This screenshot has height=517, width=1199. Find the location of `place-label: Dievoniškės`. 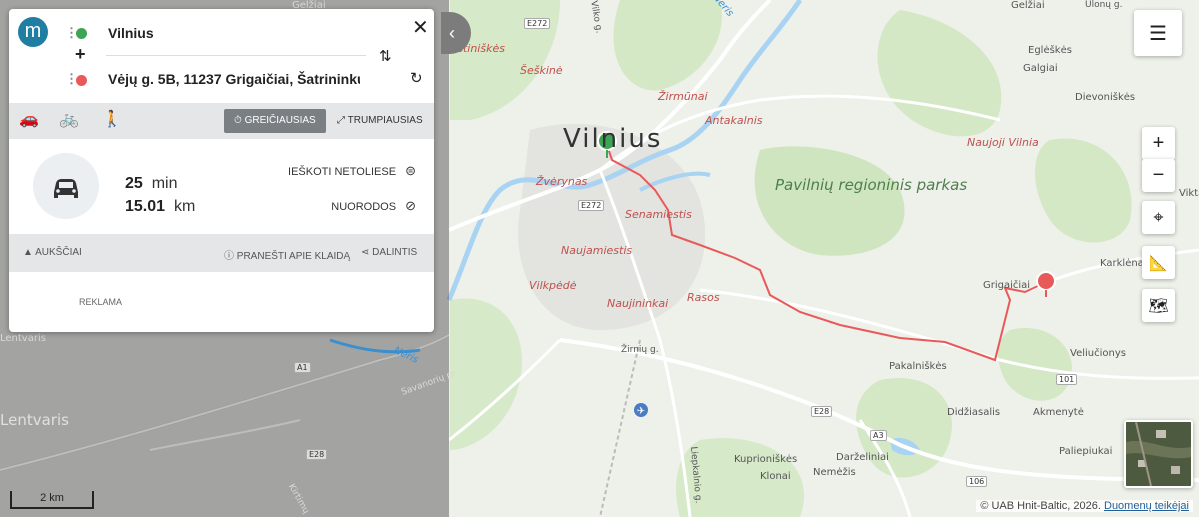

place-label: Dievoniškės is located at coordinates (1105, 97).